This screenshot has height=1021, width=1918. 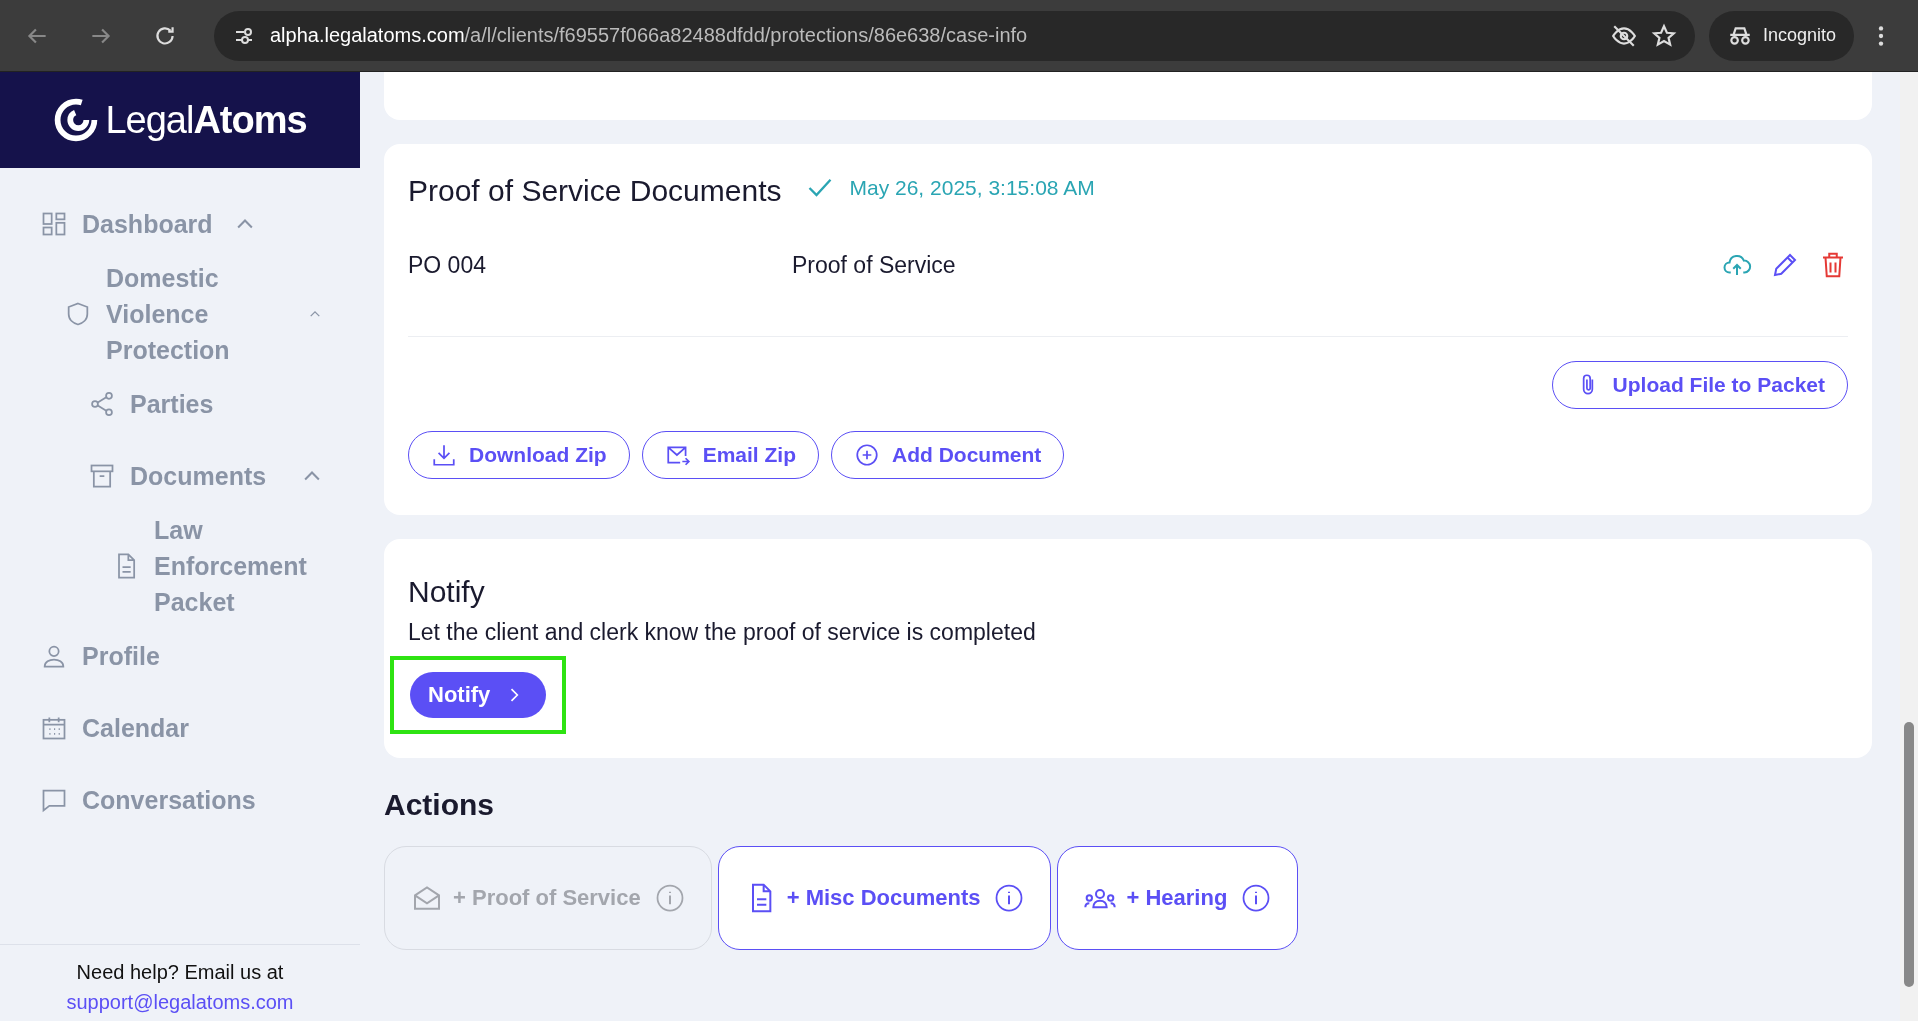 What do you see at coordinates (867, 455) in the screenshot?
I see `plus-circle-icon` at bounding box center [867, 455].